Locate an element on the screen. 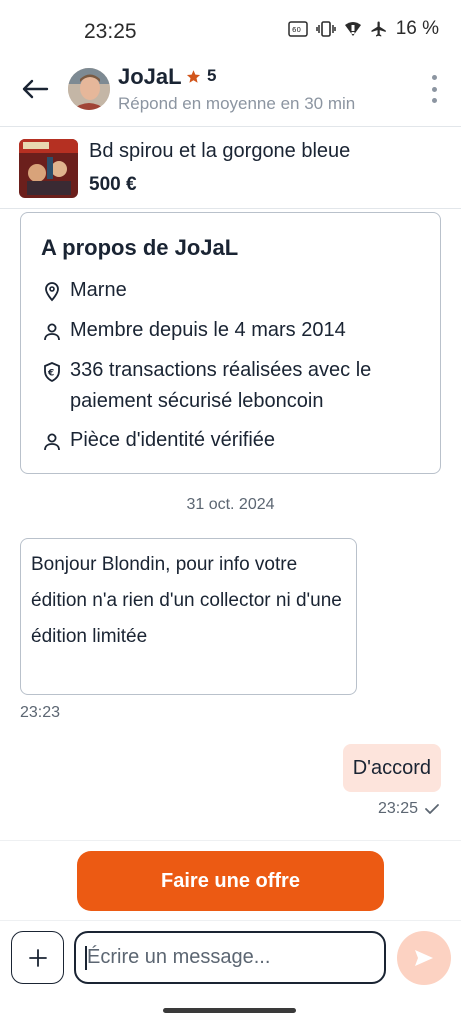 This screenshot has height=1024, width=461. back-button is located at coordinates (35, 89).